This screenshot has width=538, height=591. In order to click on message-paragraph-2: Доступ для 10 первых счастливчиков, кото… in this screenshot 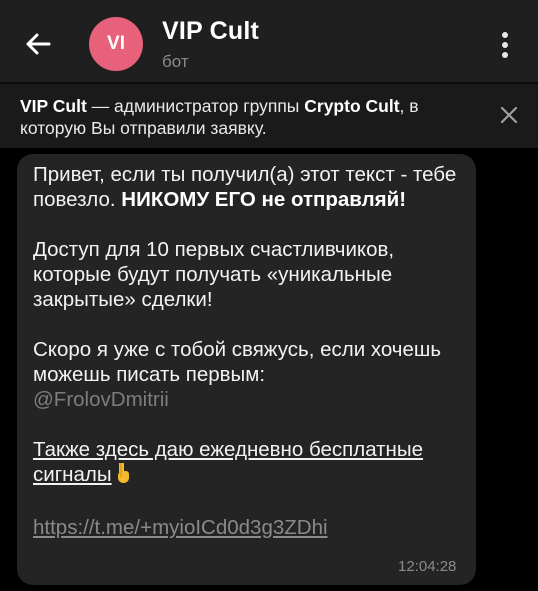, I will do `click(214, 274)`.